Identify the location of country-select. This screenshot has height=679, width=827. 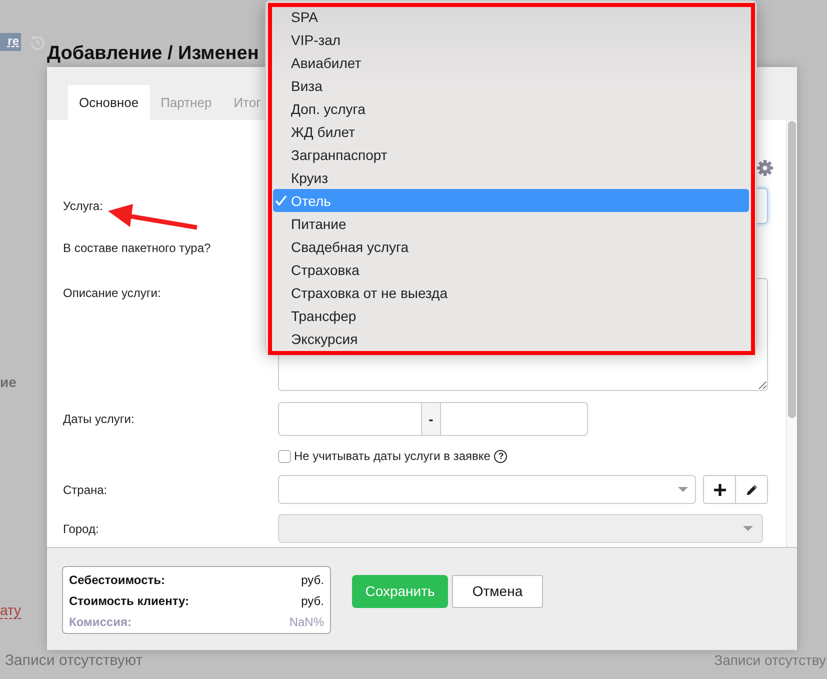
(487, 489).